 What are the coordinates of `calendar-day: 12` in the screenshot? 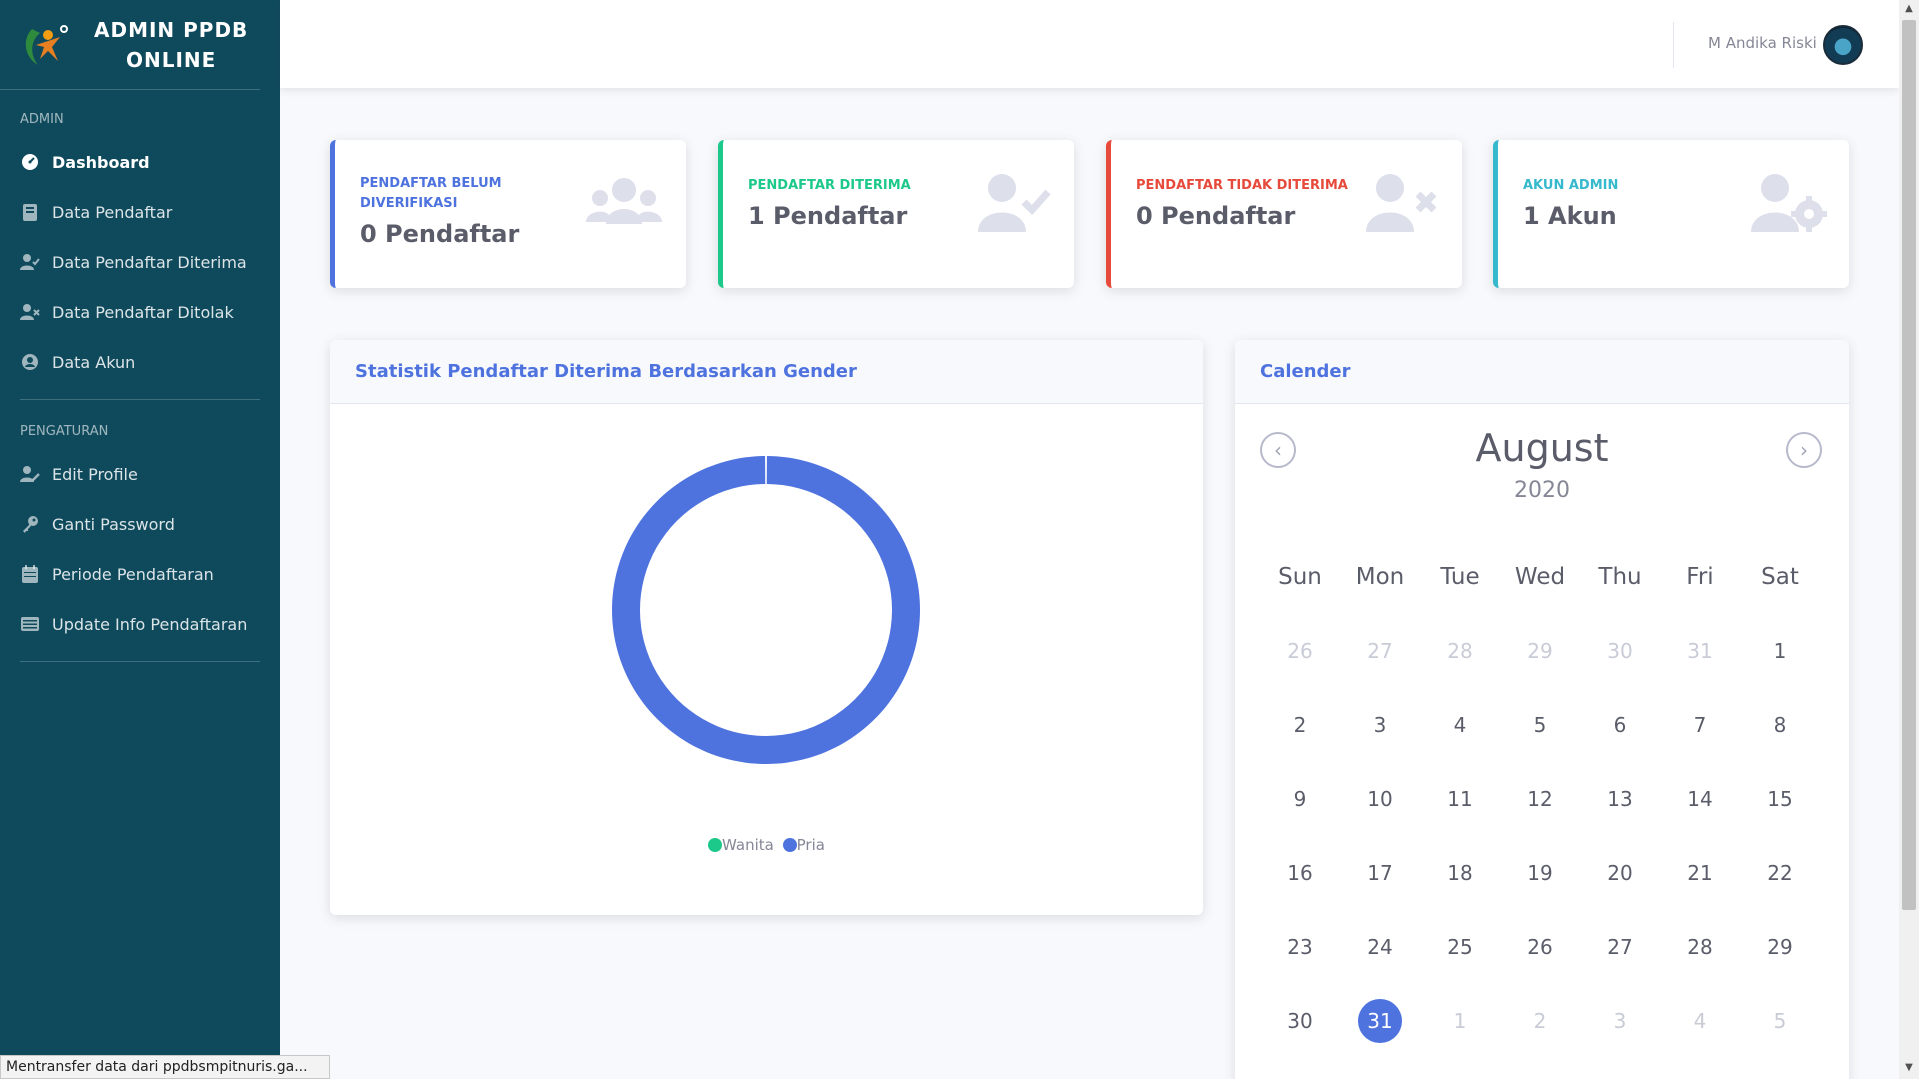 It's located at (1540, 799).